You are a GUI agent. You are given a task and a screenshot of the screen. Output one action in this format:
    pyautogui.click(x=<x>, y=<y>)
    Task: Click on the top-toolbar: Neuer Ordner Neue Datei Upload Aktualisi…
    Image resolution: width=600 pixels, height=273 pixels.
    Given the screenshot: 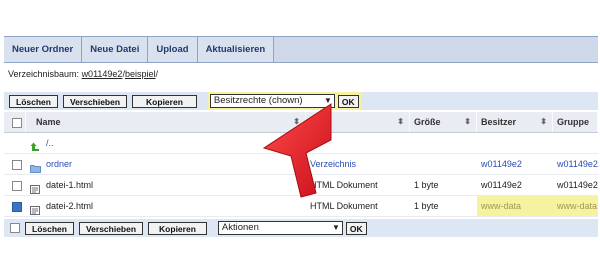 What is the action you would take?
    pyautogui.click(x=301, y=49)
    